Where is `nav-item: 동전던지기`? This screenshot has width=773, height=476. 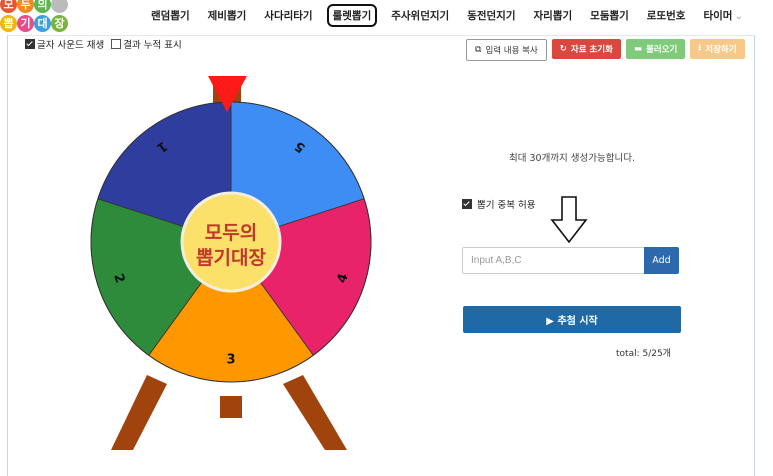 nav-item: 동전던지기 is located at coordinates (491, 15).